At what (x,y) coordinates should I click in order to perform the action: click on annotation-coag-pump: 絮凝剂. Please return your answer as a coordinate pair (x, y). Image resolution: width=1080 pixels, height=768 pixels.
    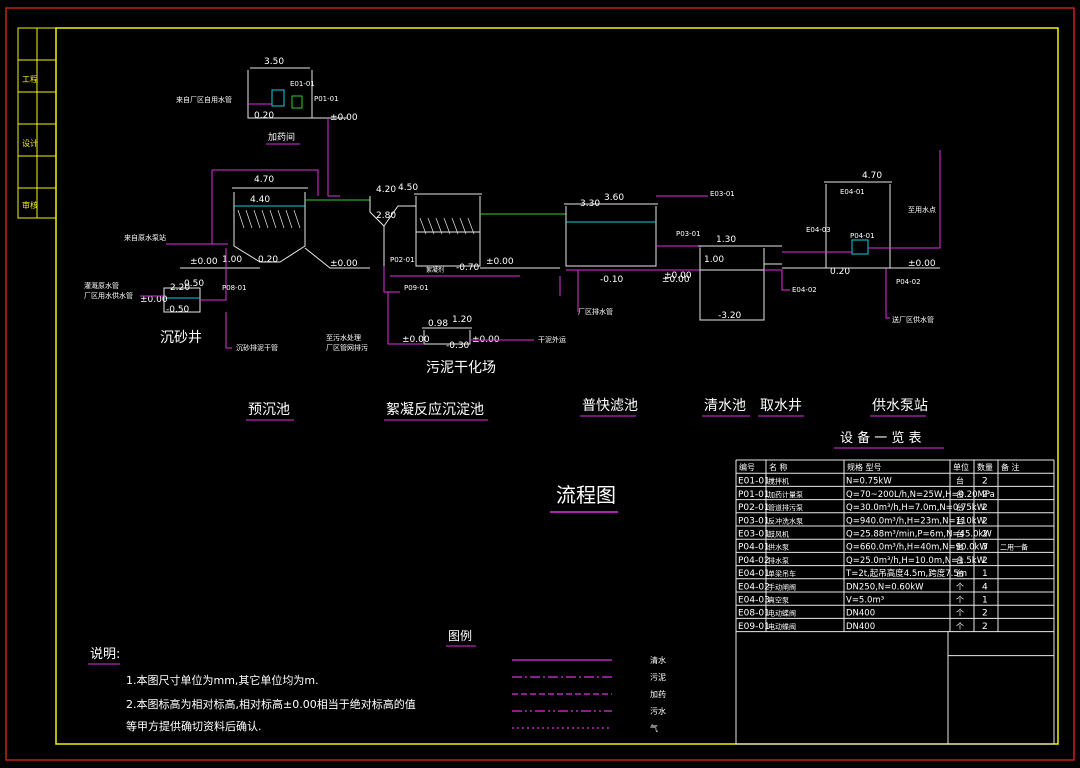
    Looking at the image, I should click on (435, 270).